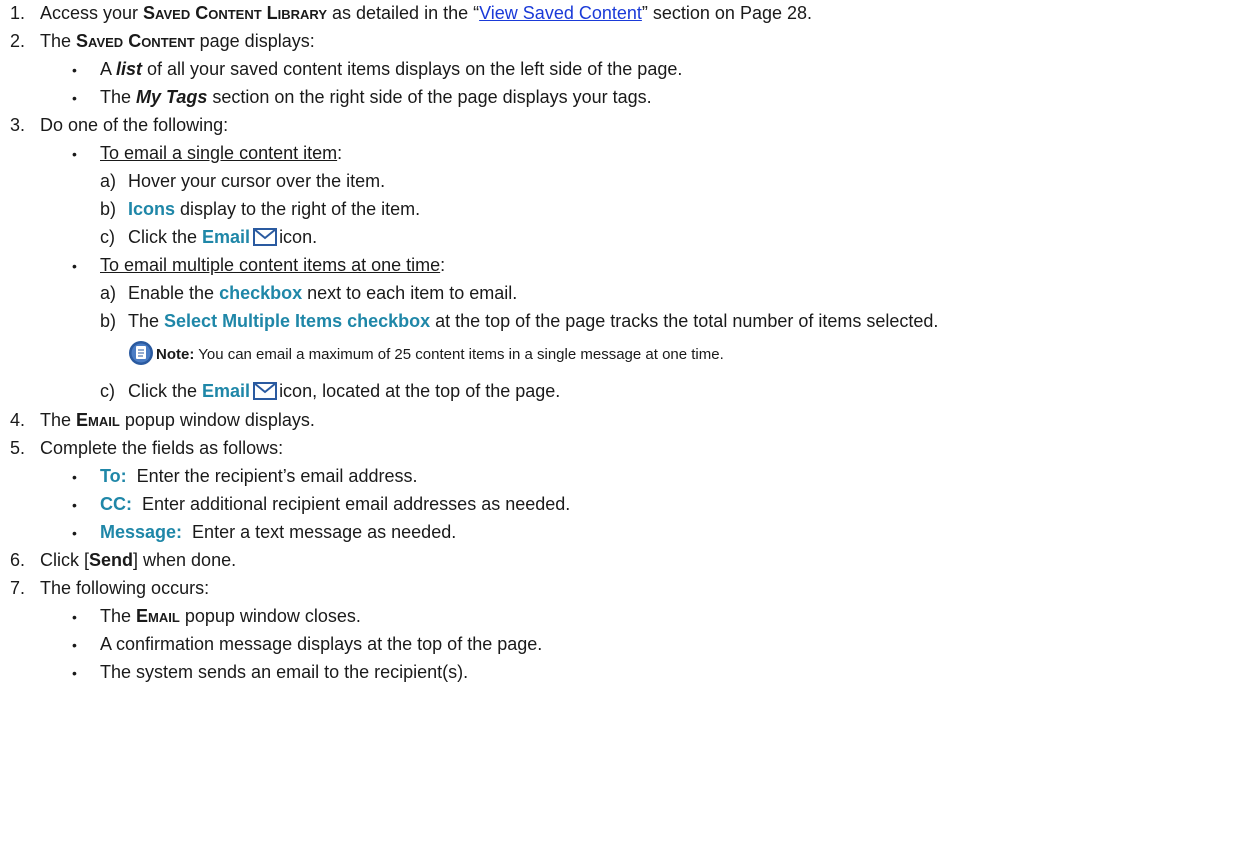  I want to click on list-emphasis: list, so click(129, 69).